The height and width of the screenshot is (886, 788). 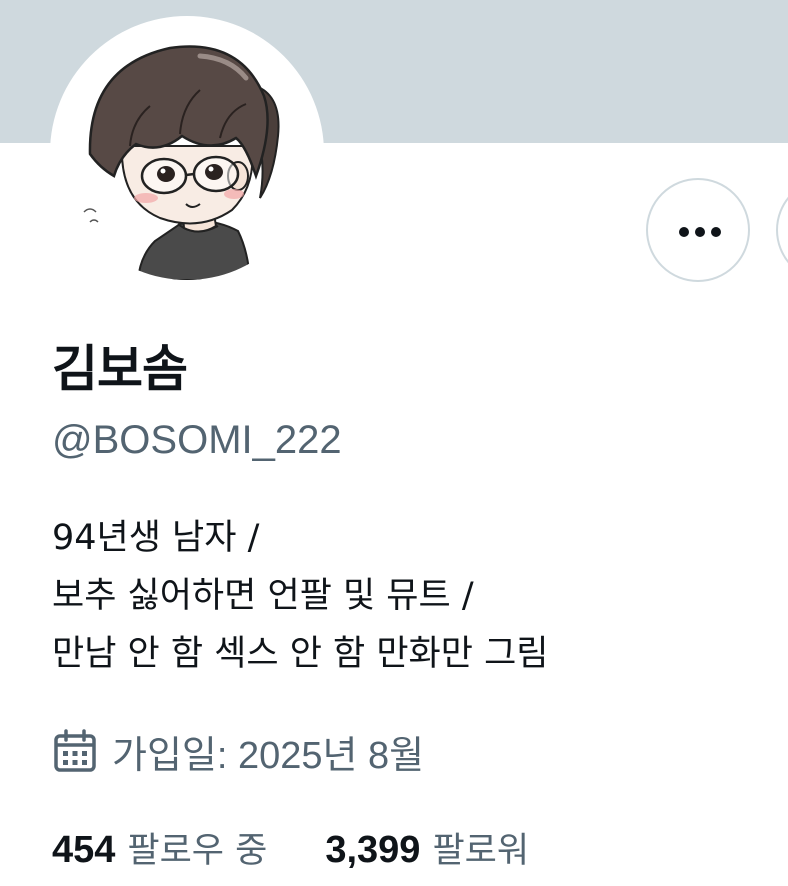 I want to click on bio-line: 보추 싫어하면 언팔 및 뮤트 /, so click(x=263, y=596).